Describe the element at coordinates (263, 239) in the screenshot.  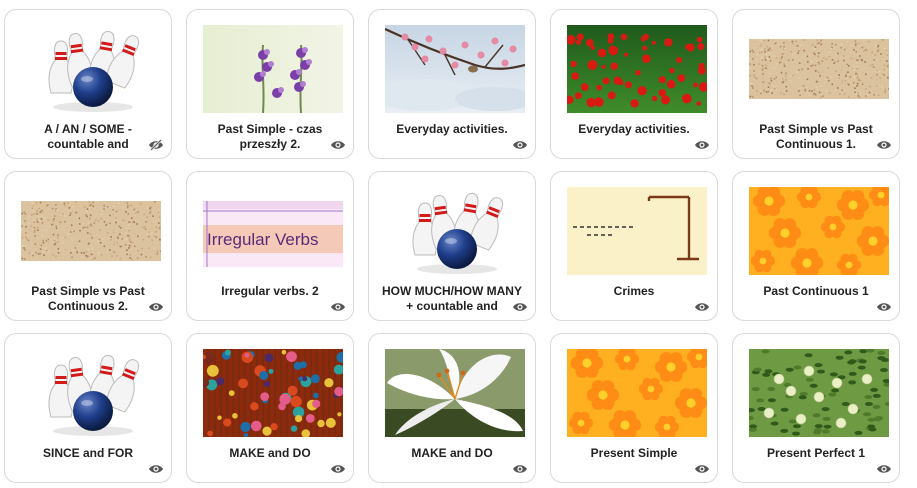
I see `svg-text: Irregular Verbs` at that location.